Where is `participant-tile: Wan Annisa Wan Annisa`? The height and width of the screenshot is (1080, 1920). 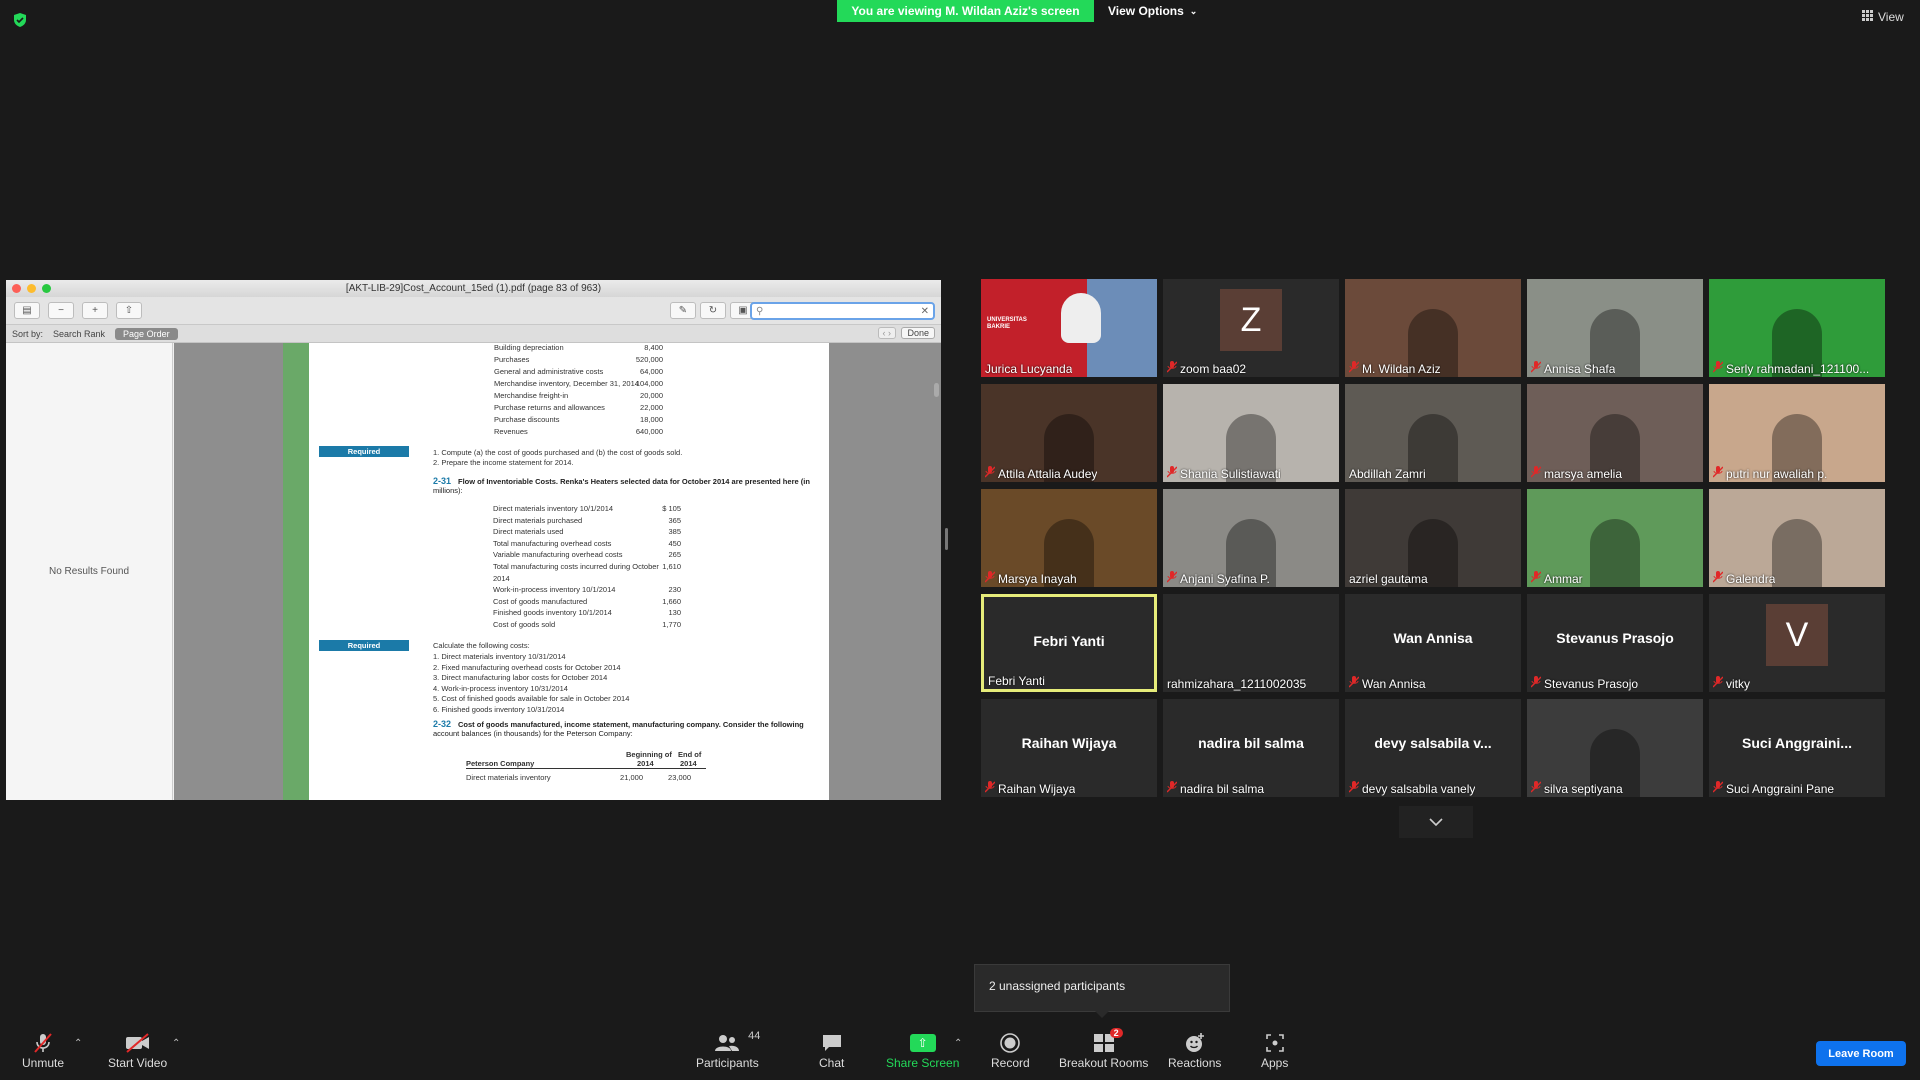 participant-tile: Wan Annisa Wan Annisa is located at coordinates (1433, 643).